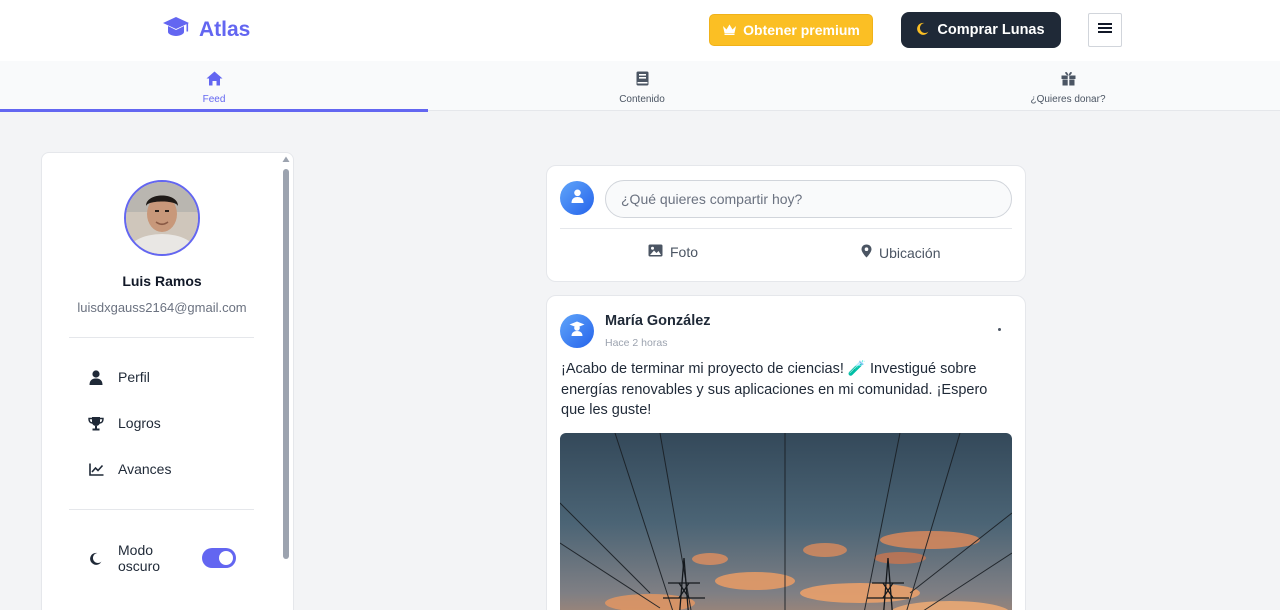  What do you see at coordinates (139, 423) in the screenshot?
I see `sidebar-item-label: Logros` at bounding box center [139, 423].